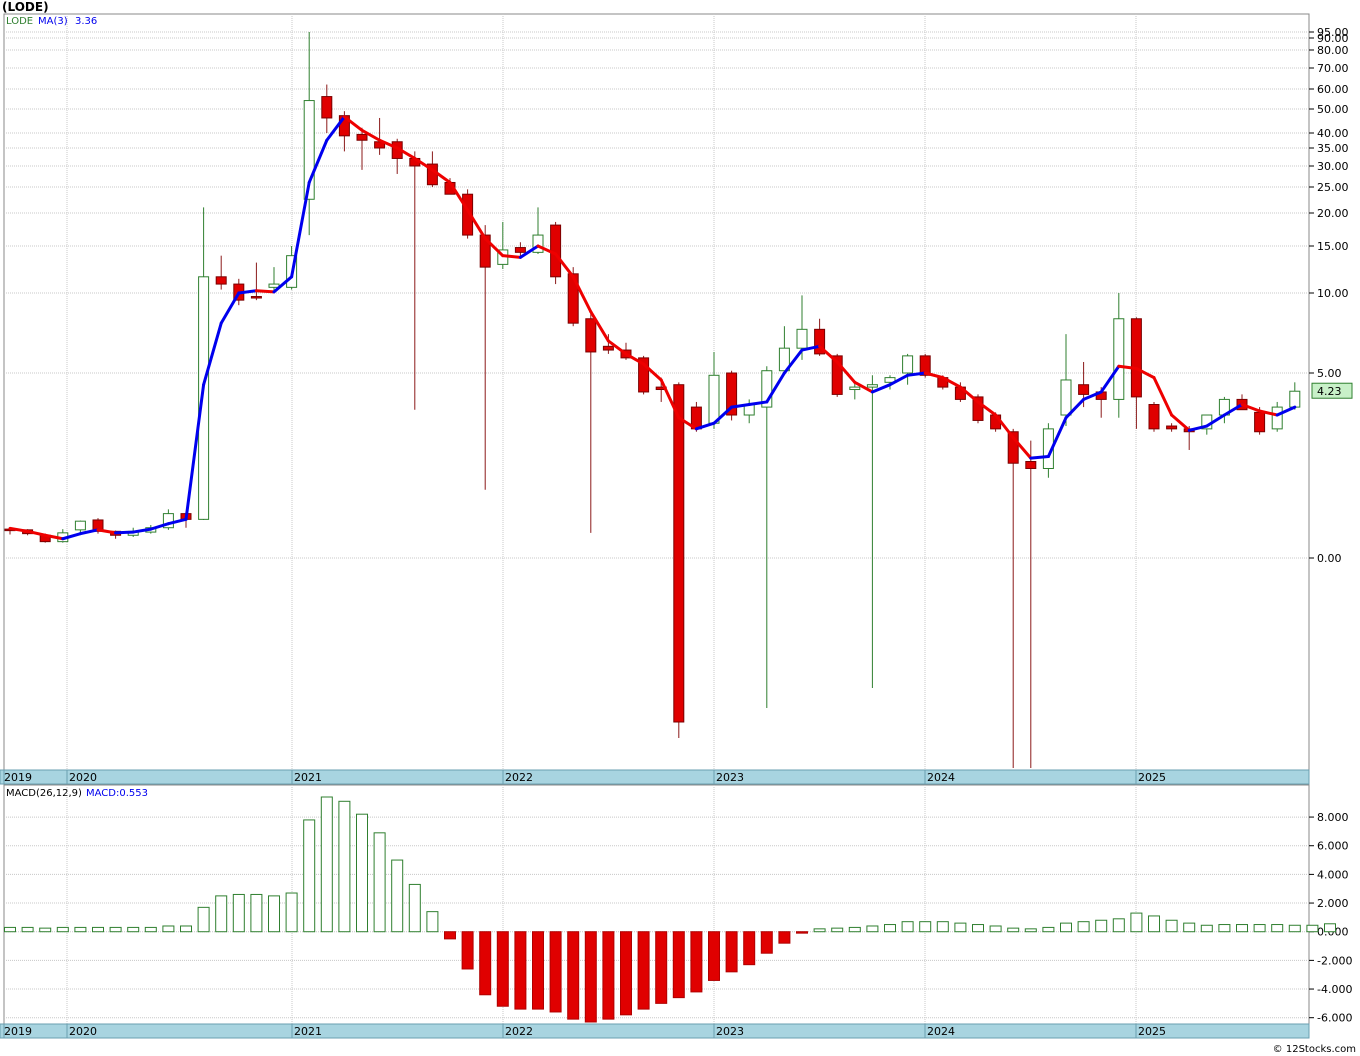 The height and width of the screenshot is (1056, 1360). Describe the element at coordinates (1333, 109) in the screenshot. I see `price-tick-label: 50.00` at that location.